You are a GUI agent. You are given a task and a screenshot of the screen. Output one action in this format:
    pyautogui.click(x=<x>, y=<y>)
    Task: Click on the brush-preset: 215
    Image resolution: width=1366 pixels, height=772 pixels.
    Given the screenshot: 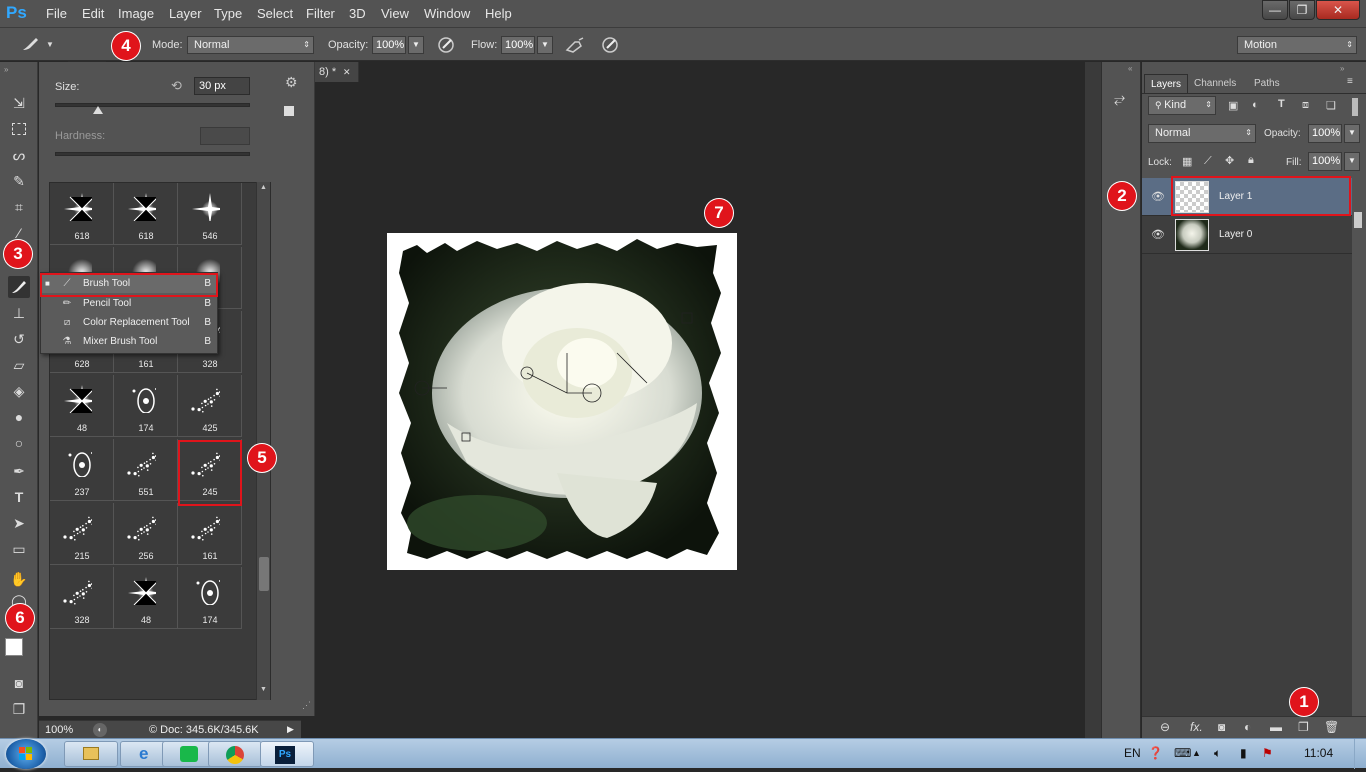 What is the action you would take?
    pyautogui.click(x=82, y=534)
    